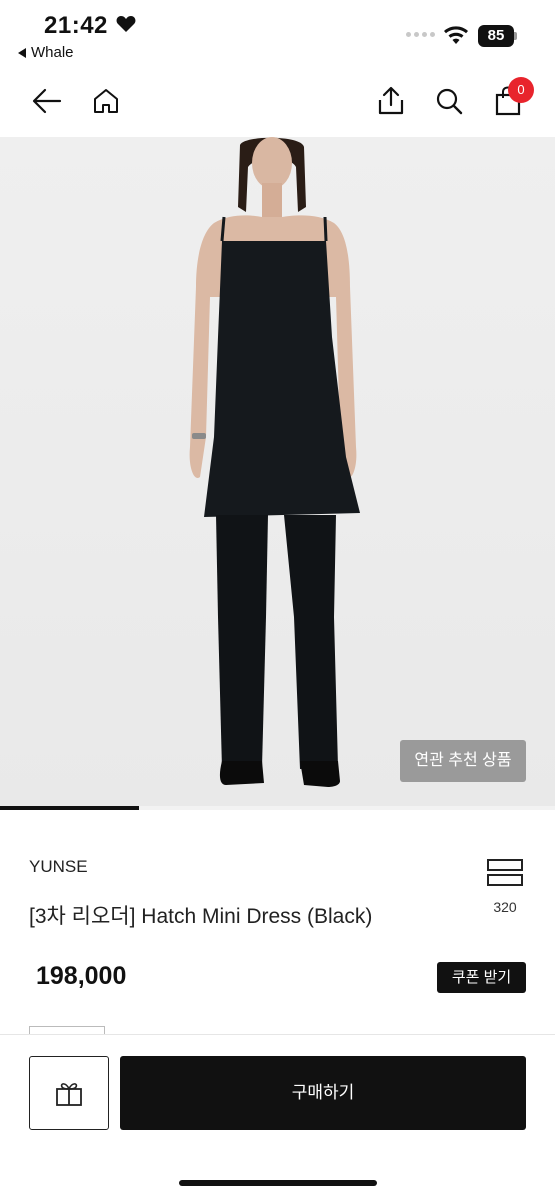  Describe the element at coordinates (47, 101) in the screenshot. I see `back-arrow-icon` at that location.